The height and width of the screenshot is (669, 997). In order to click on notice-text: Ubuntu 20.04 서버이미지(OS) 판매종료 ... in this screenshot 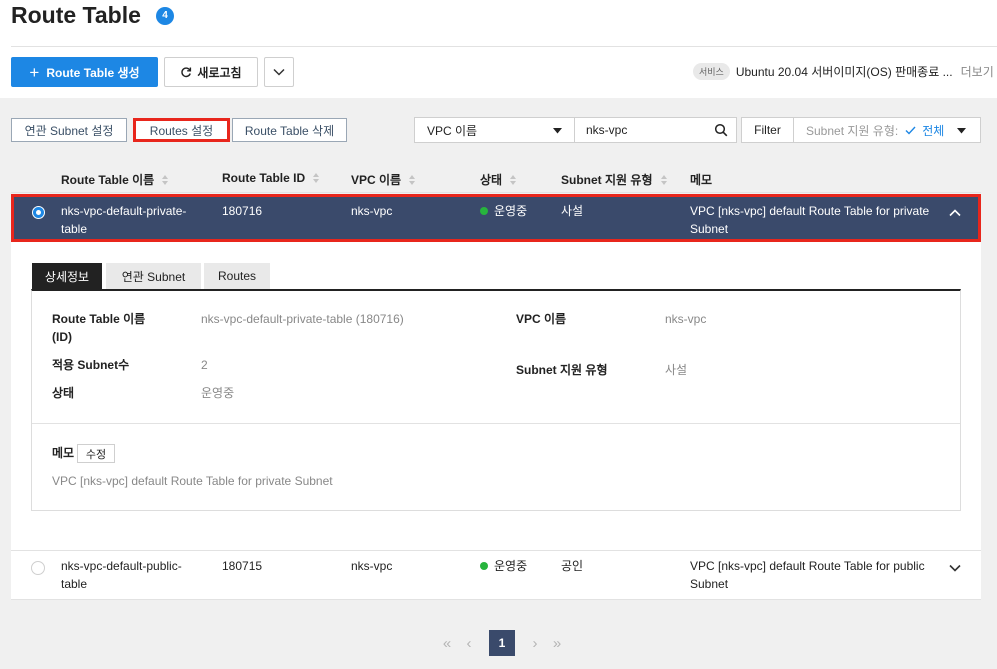, I will do `click(844, 71)`.